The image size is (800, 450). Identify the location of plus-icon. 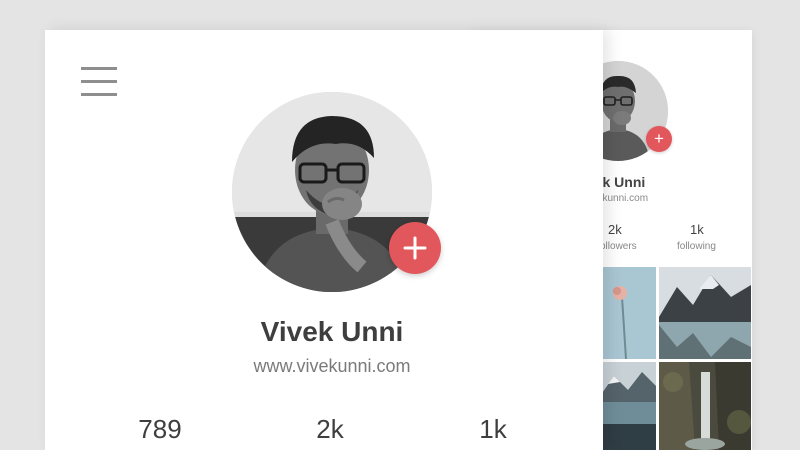
(415, 248).